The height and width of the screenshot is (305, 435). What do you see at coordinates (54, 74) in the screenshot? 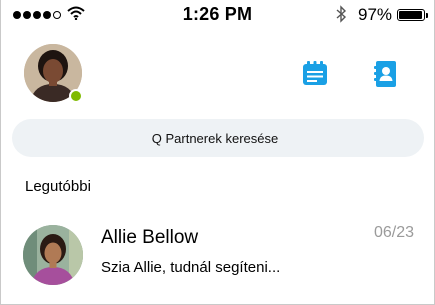
I see `my-profile-button` at bounding box center [54, 74].